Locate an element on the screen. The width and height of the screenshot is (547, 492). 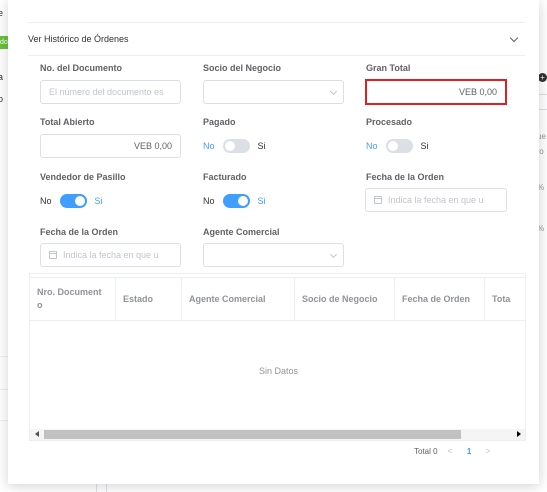
sales-agent-field: Agente Comercial is located at coordinates (241, 232).